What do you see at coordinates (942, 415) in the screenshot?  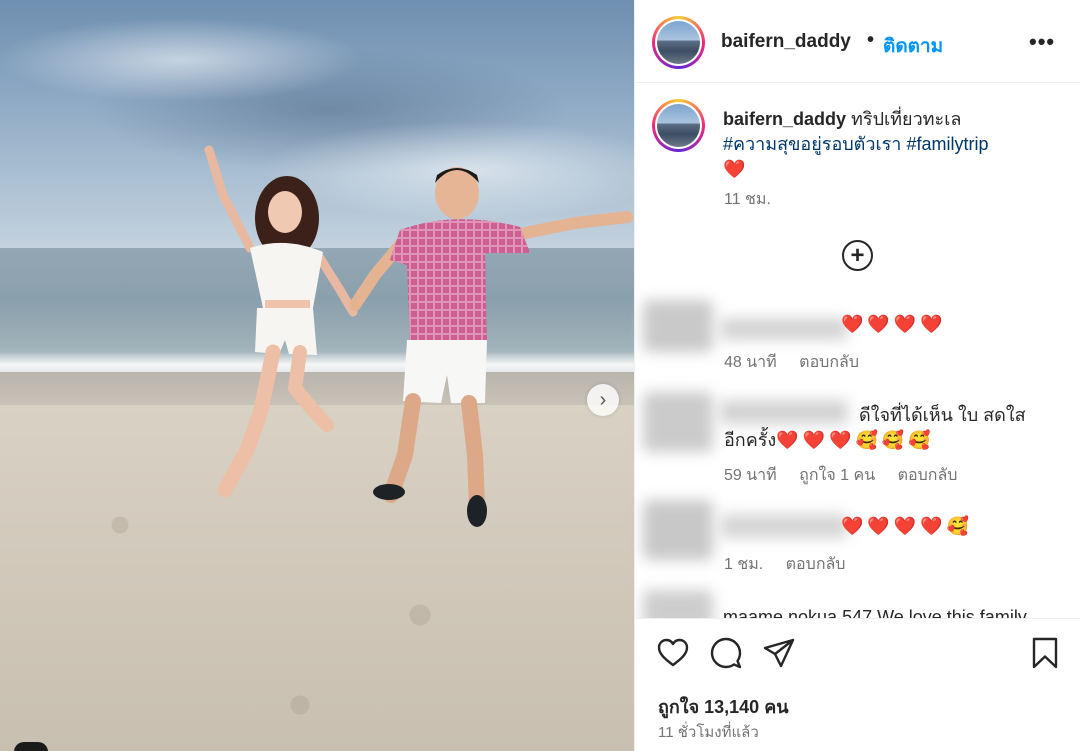 I see `comment-text: ดีใจที่ได้เห็น ใบ สดใส` at bounding box center [942, 415].